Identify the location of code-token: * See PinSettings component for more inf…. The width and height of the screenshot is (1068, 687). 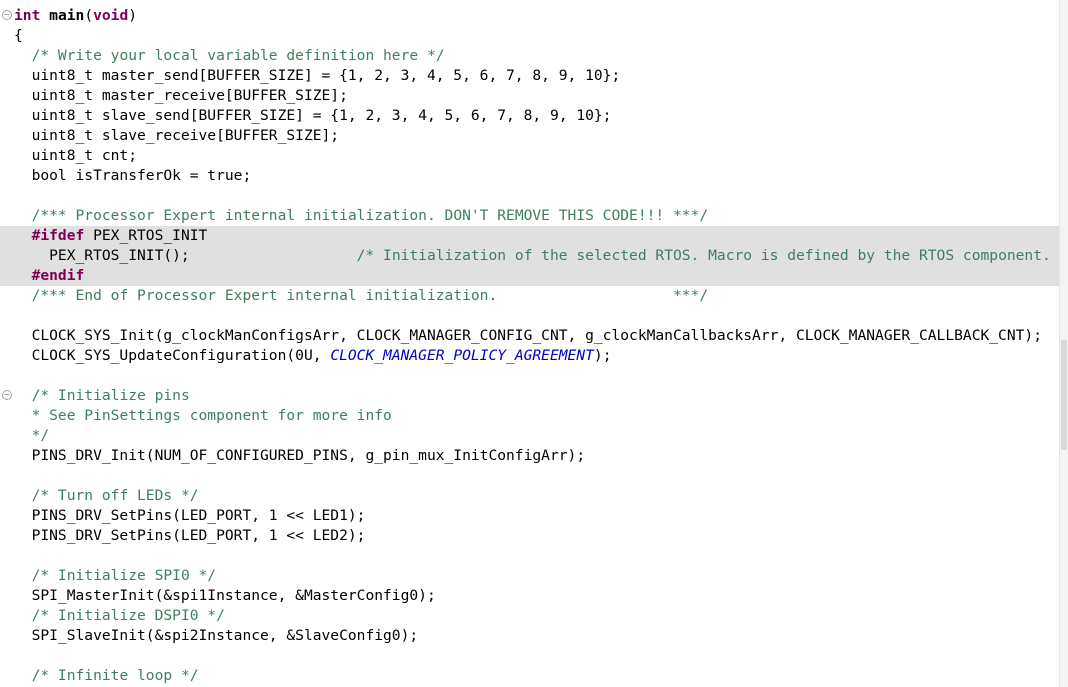
(211, 415).